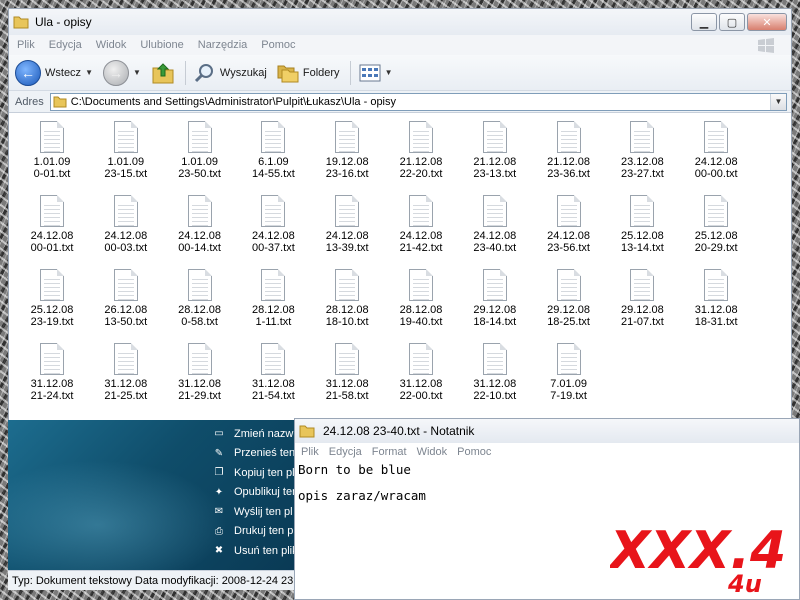 Image resolution: width=800 pixels, height=600 pixels. I want to click on file-item: 25.12.08 13-14.txt, so click(642, 224).